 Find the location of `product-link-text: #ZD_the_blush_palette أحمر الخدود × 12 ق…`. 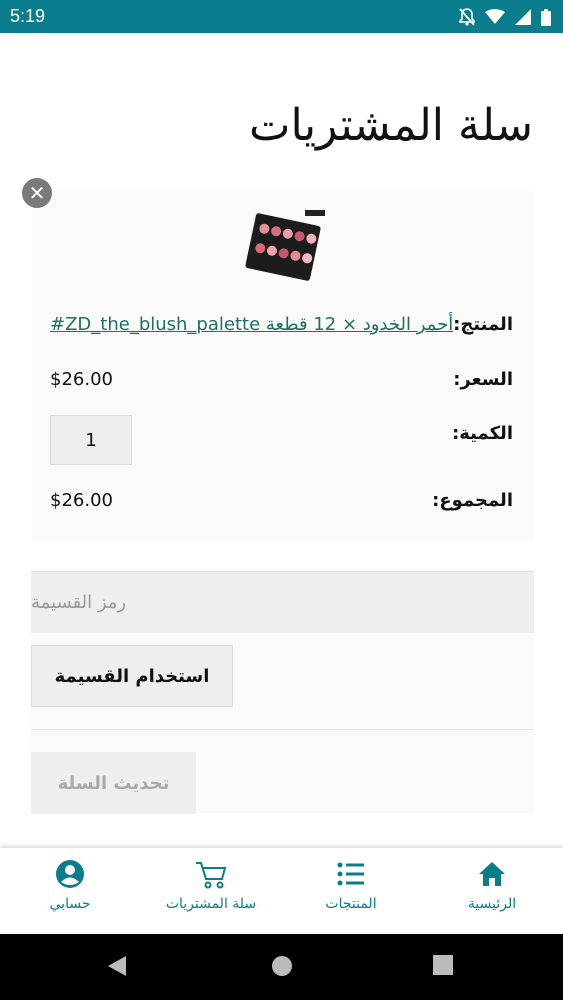

product-link-text: #ZD_the_blush_palette أحمر الخدود × 12 ق… is located at coordinates (251, 324).